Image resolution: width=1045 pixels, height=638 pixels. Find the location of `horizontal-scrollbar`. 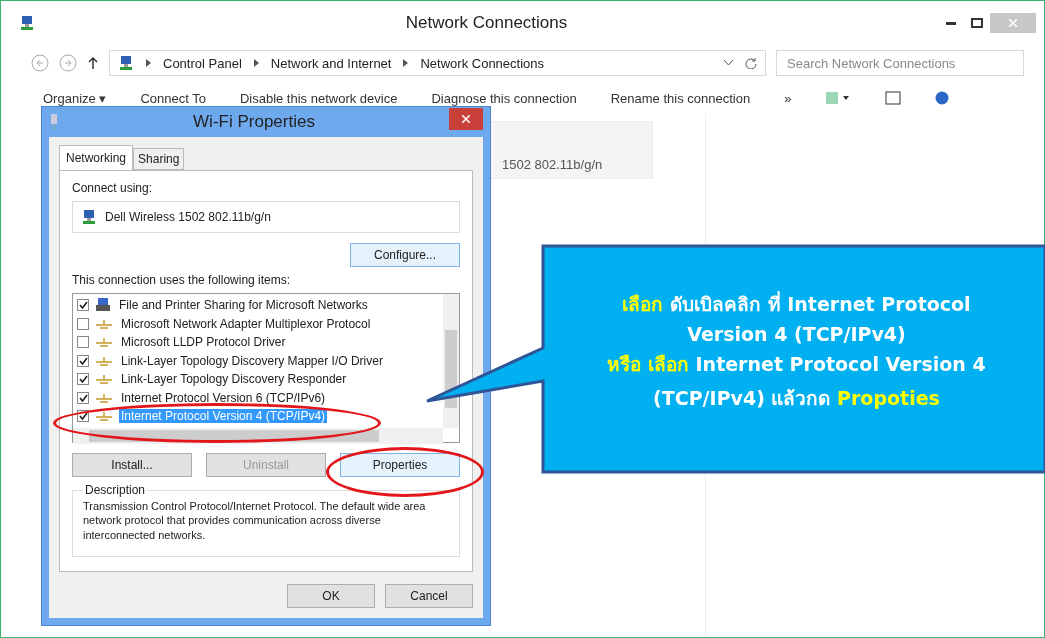

horizontal-scrollbar is located at coordinates (258, 435).